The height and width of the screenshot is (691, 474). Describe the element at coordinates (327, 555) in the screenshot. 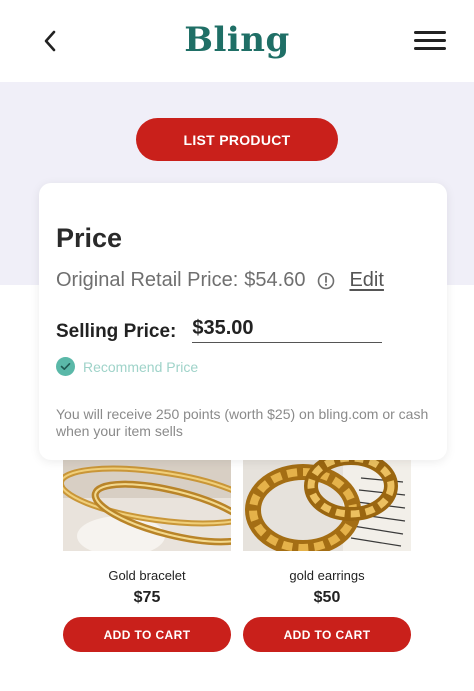

I see `product-card: gold earrings $50 ADD TO CART` at that location.